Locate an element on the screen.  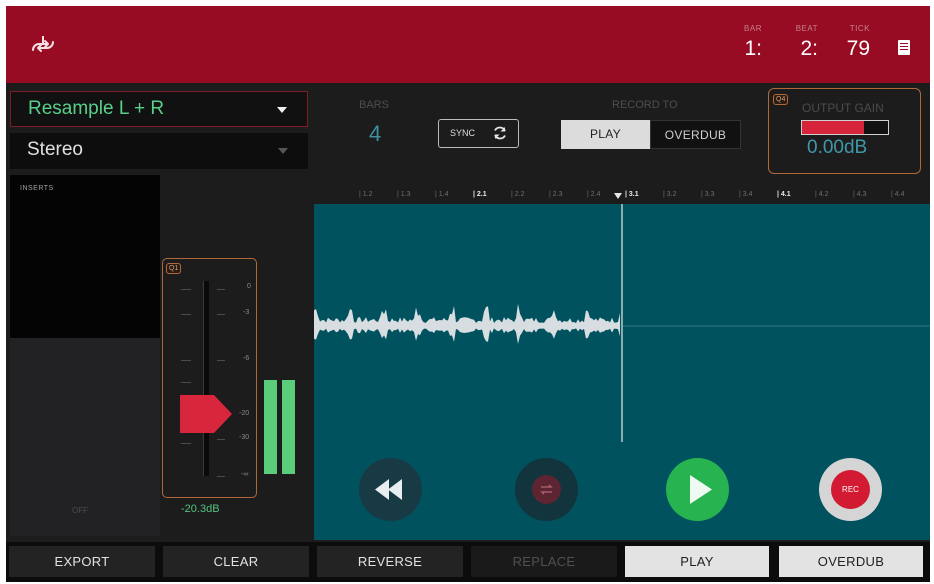
ruler-tick: | 4.4 is located at coordinates (898, 194).